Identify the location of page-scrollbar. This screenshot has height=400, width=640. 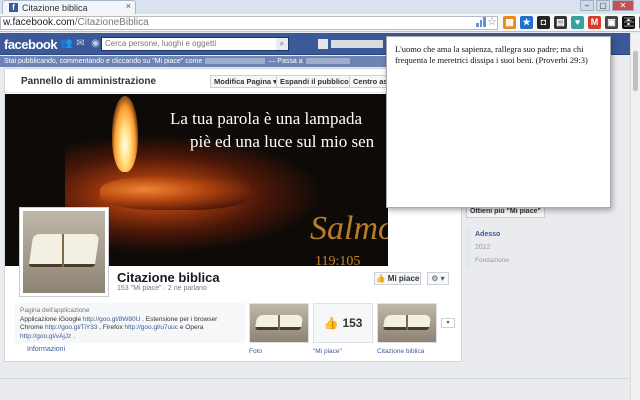
(635, 216).